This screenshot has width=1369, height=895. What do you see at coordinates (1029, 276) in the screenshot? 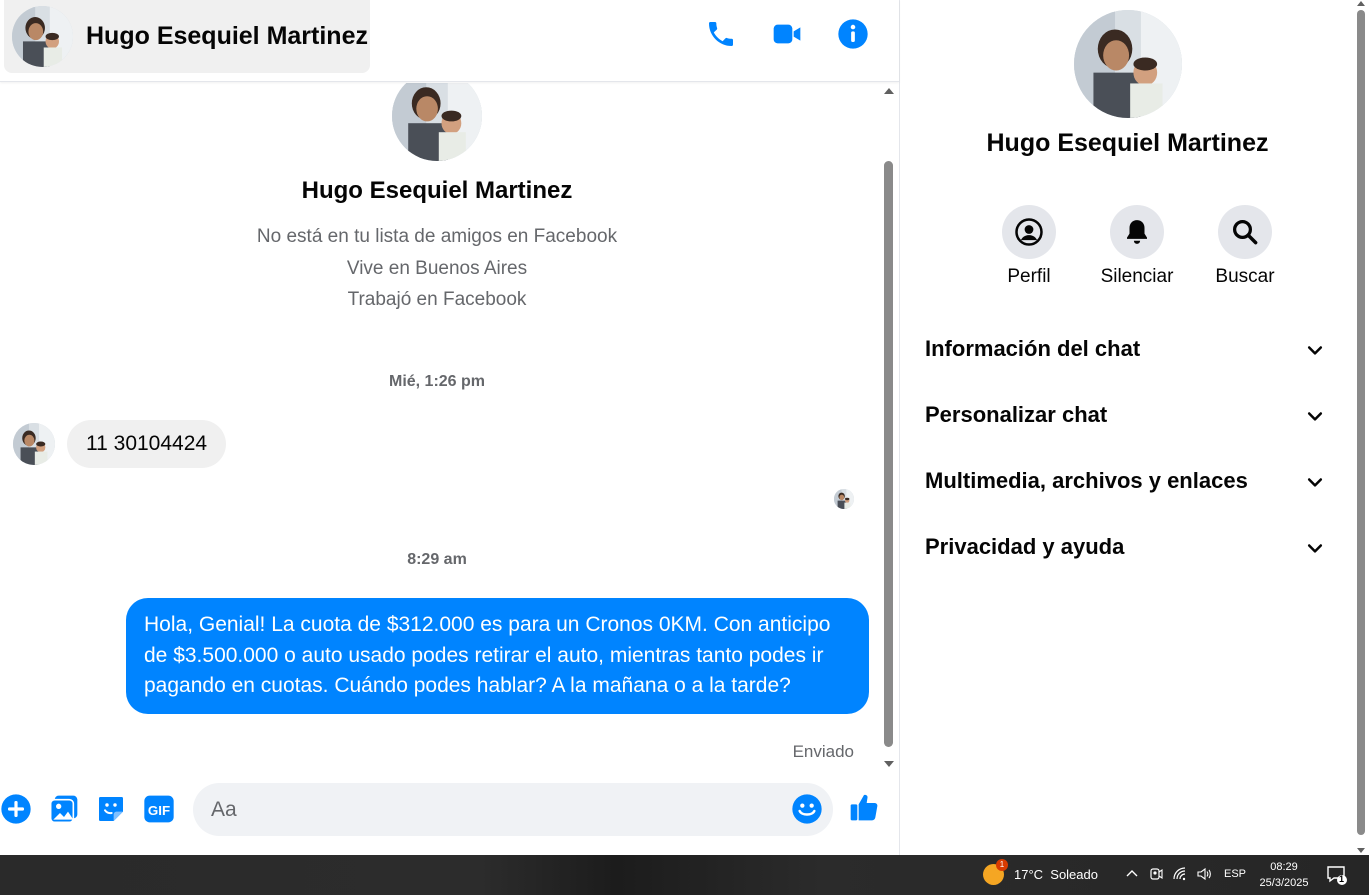
I see `profile-label: Perfil` at bounding box center [1029, 276].